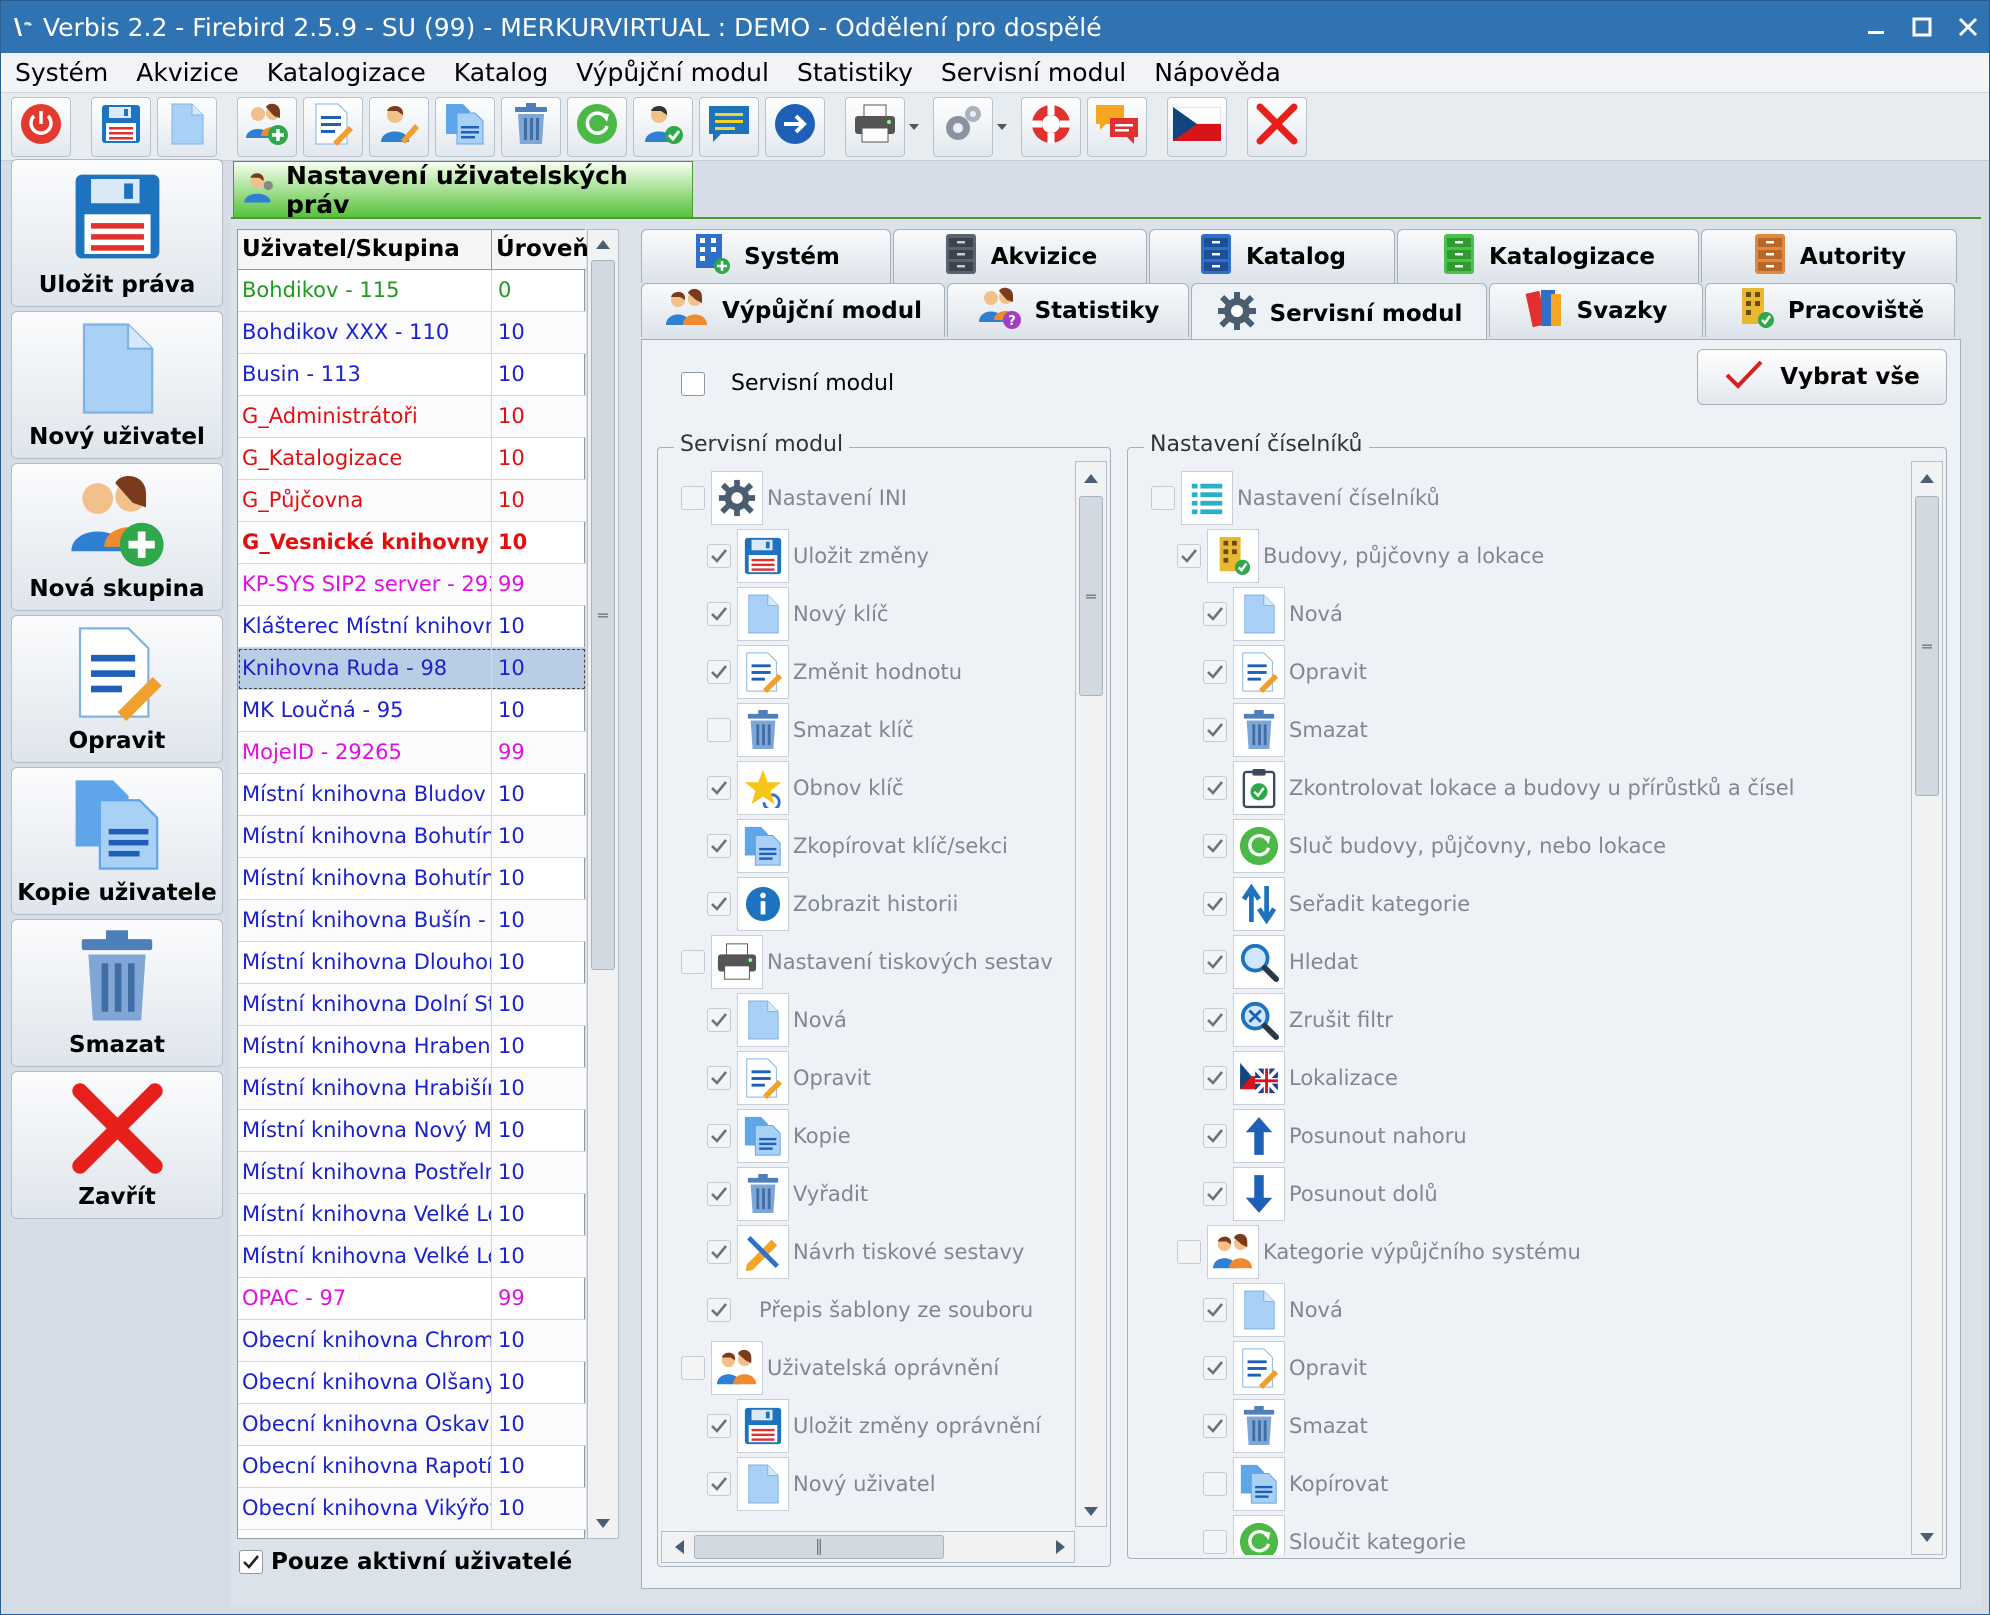 The height and width of the screenshot is (1615, 1990). What do you see at coordinates (834, 672) in the screenshot?
I see `tree-node: Změnit hodnotu` at bounding box center [834, 672].